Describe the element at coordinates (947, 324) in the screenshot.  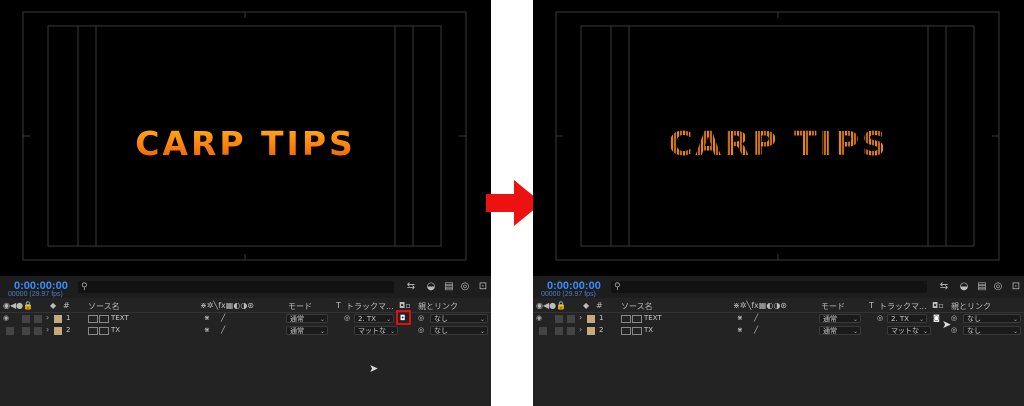
I see `cursor-icon: ➤` at that location.